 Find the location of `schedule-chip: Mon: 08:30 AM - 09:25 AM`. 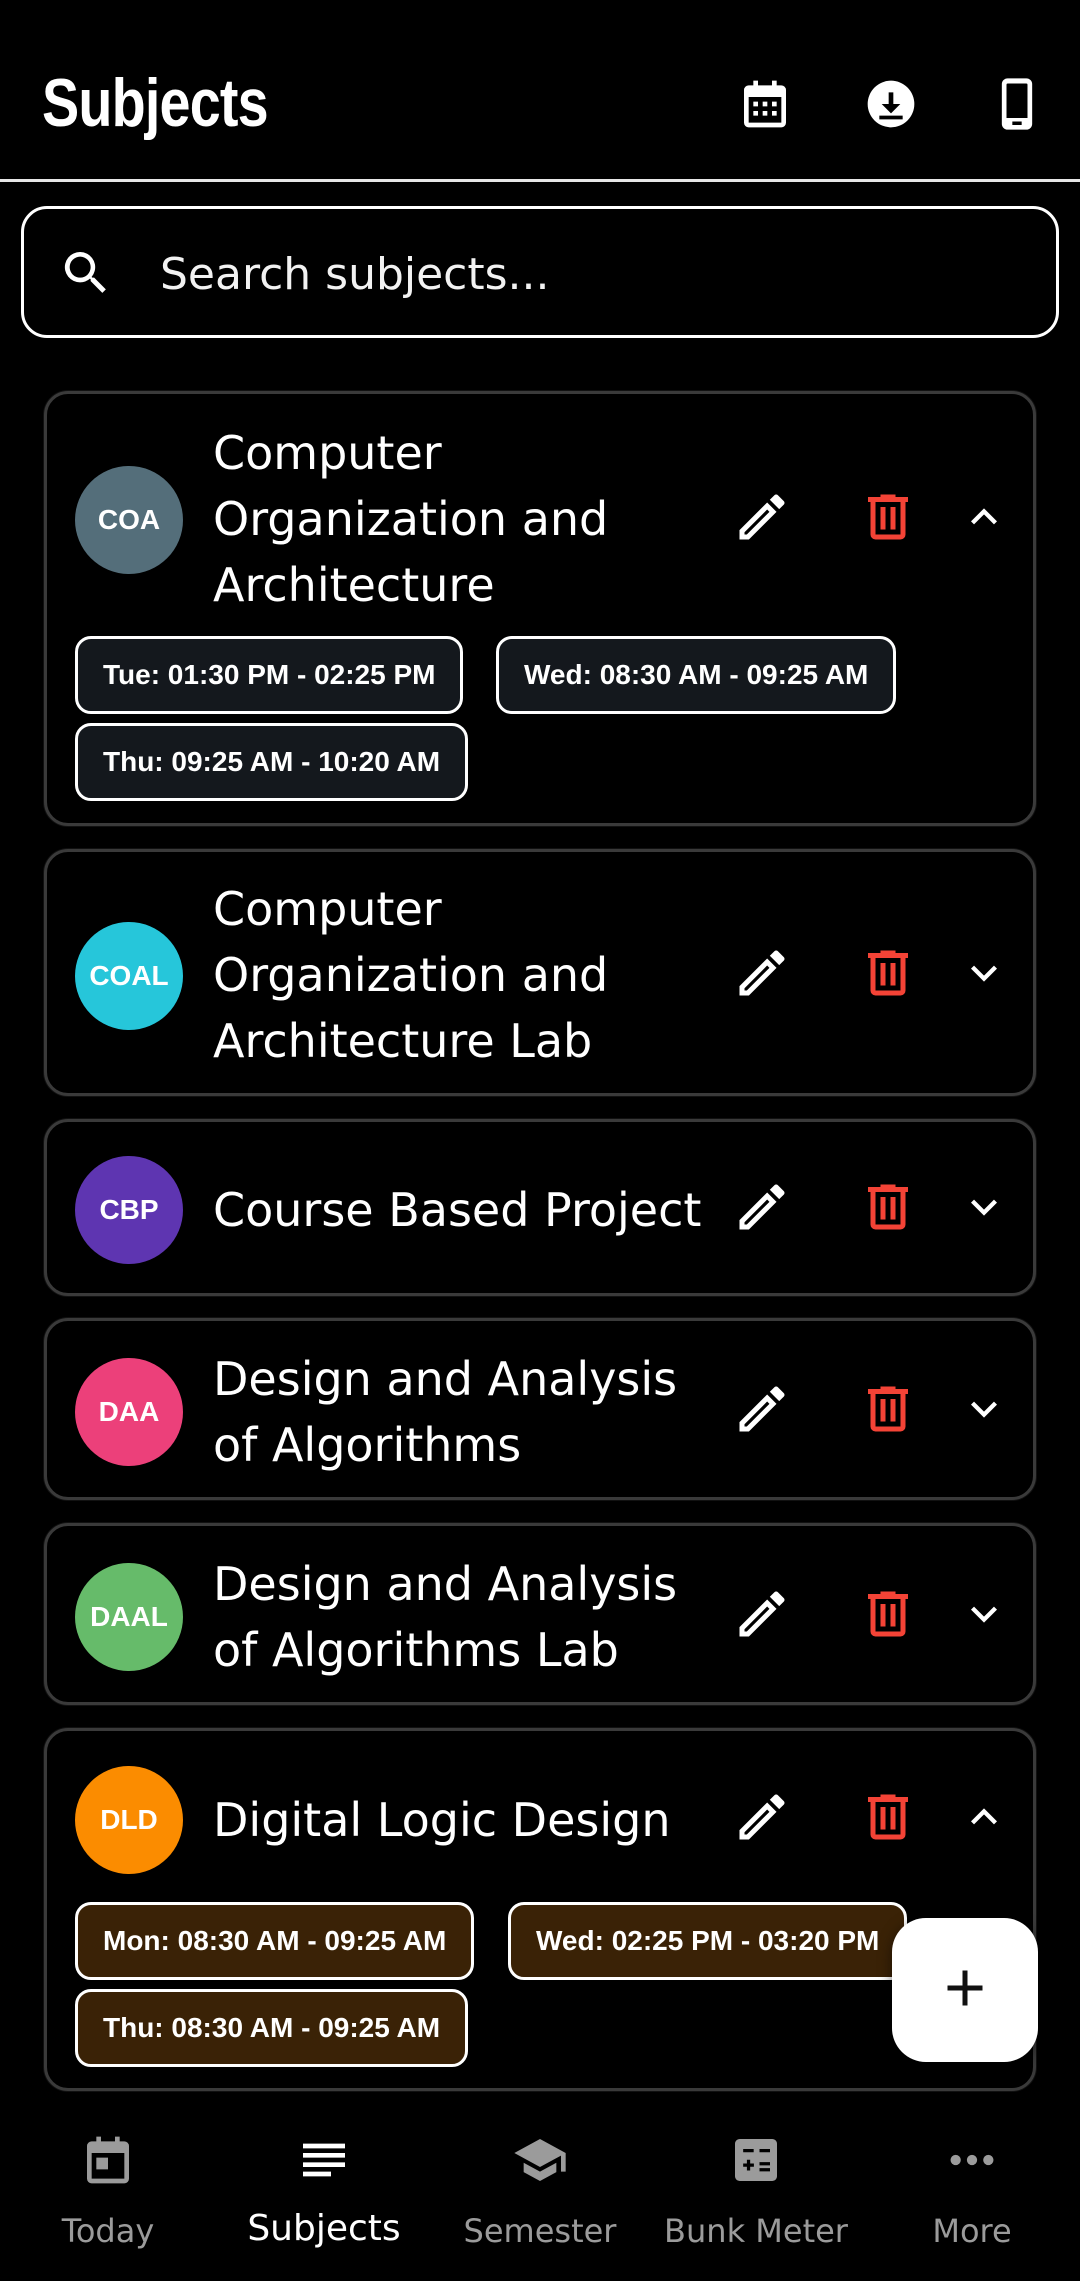

schedule-chip: Mon: 08:30 AM - 09:25 AM is located at coordinates (275, 1941).